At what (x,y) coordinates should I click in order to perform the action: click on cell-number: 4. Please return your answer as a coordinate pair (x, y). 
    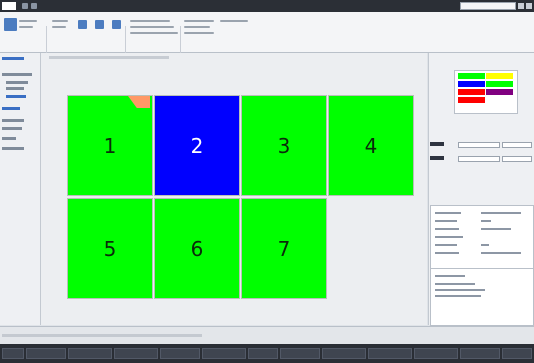
    Looking at the image, I should click on (371, 145).